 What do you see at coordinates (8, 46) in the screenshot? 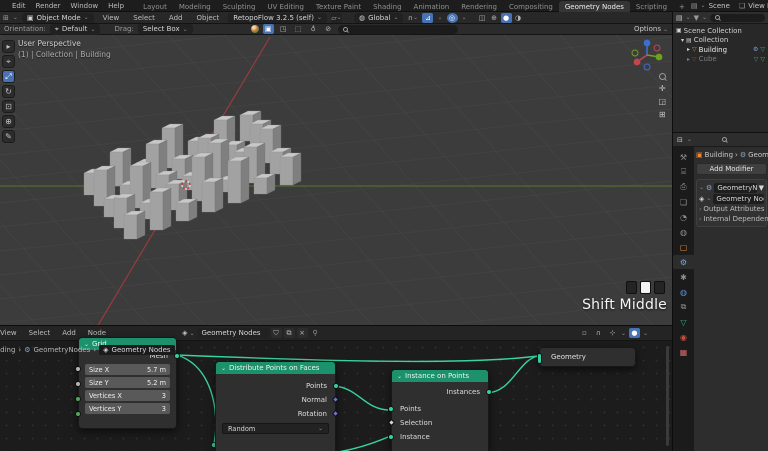
I see `select-tool-button: ▸` at bounding box center [8, 46].